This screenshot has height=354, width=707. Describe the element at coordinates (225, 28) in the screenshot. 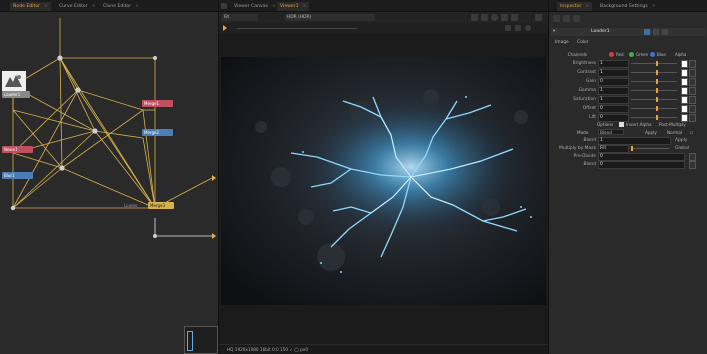

I see `play-icon` at that location.